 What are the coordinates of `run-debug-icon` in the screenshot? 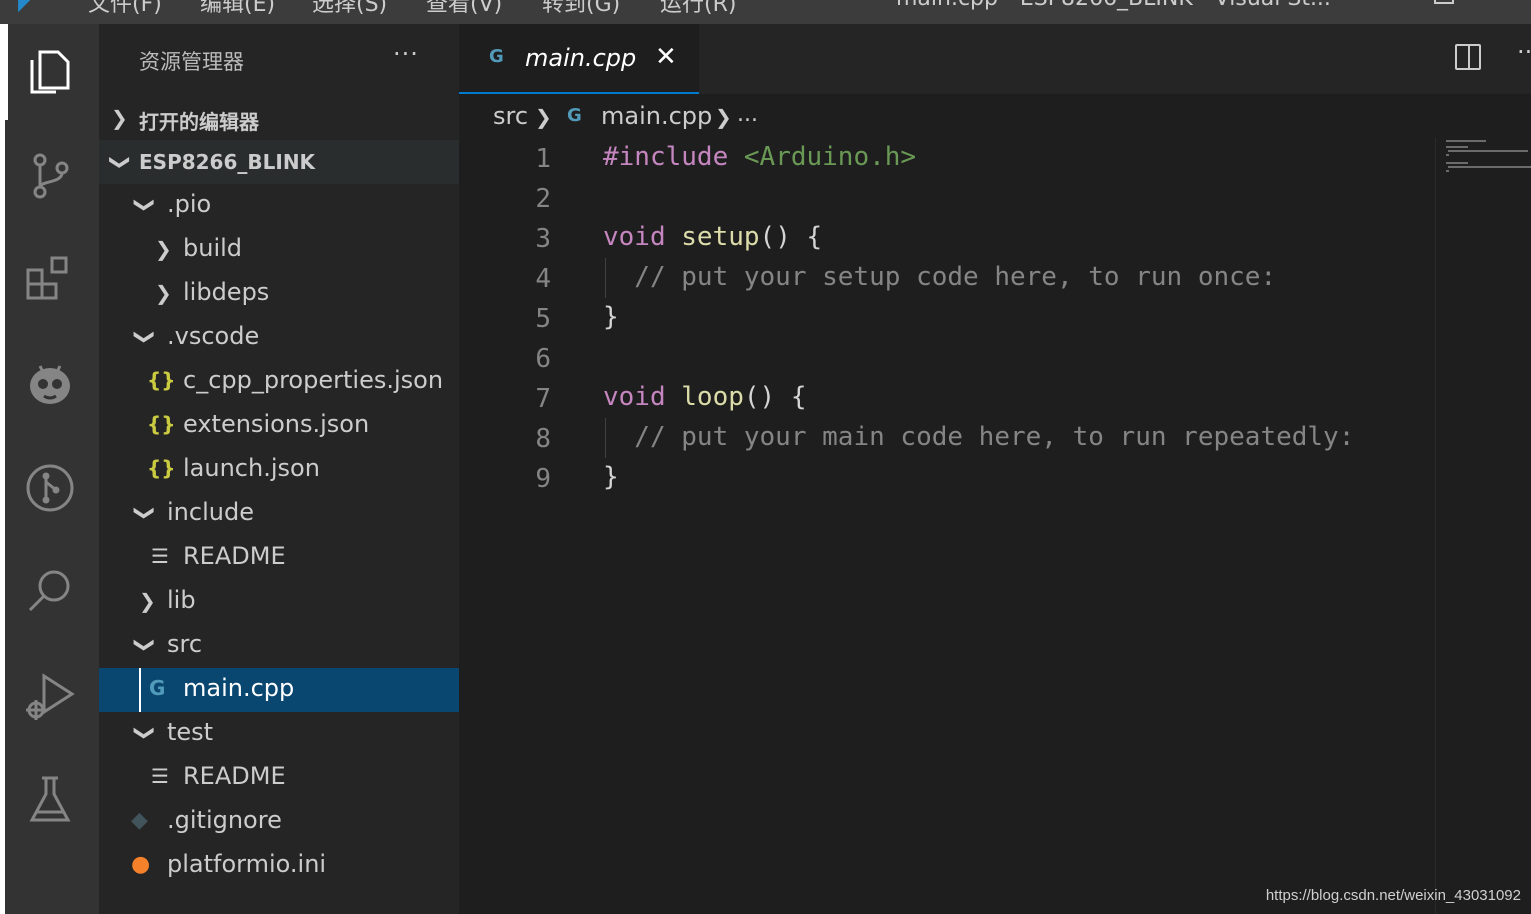 It's located at (50, 696).